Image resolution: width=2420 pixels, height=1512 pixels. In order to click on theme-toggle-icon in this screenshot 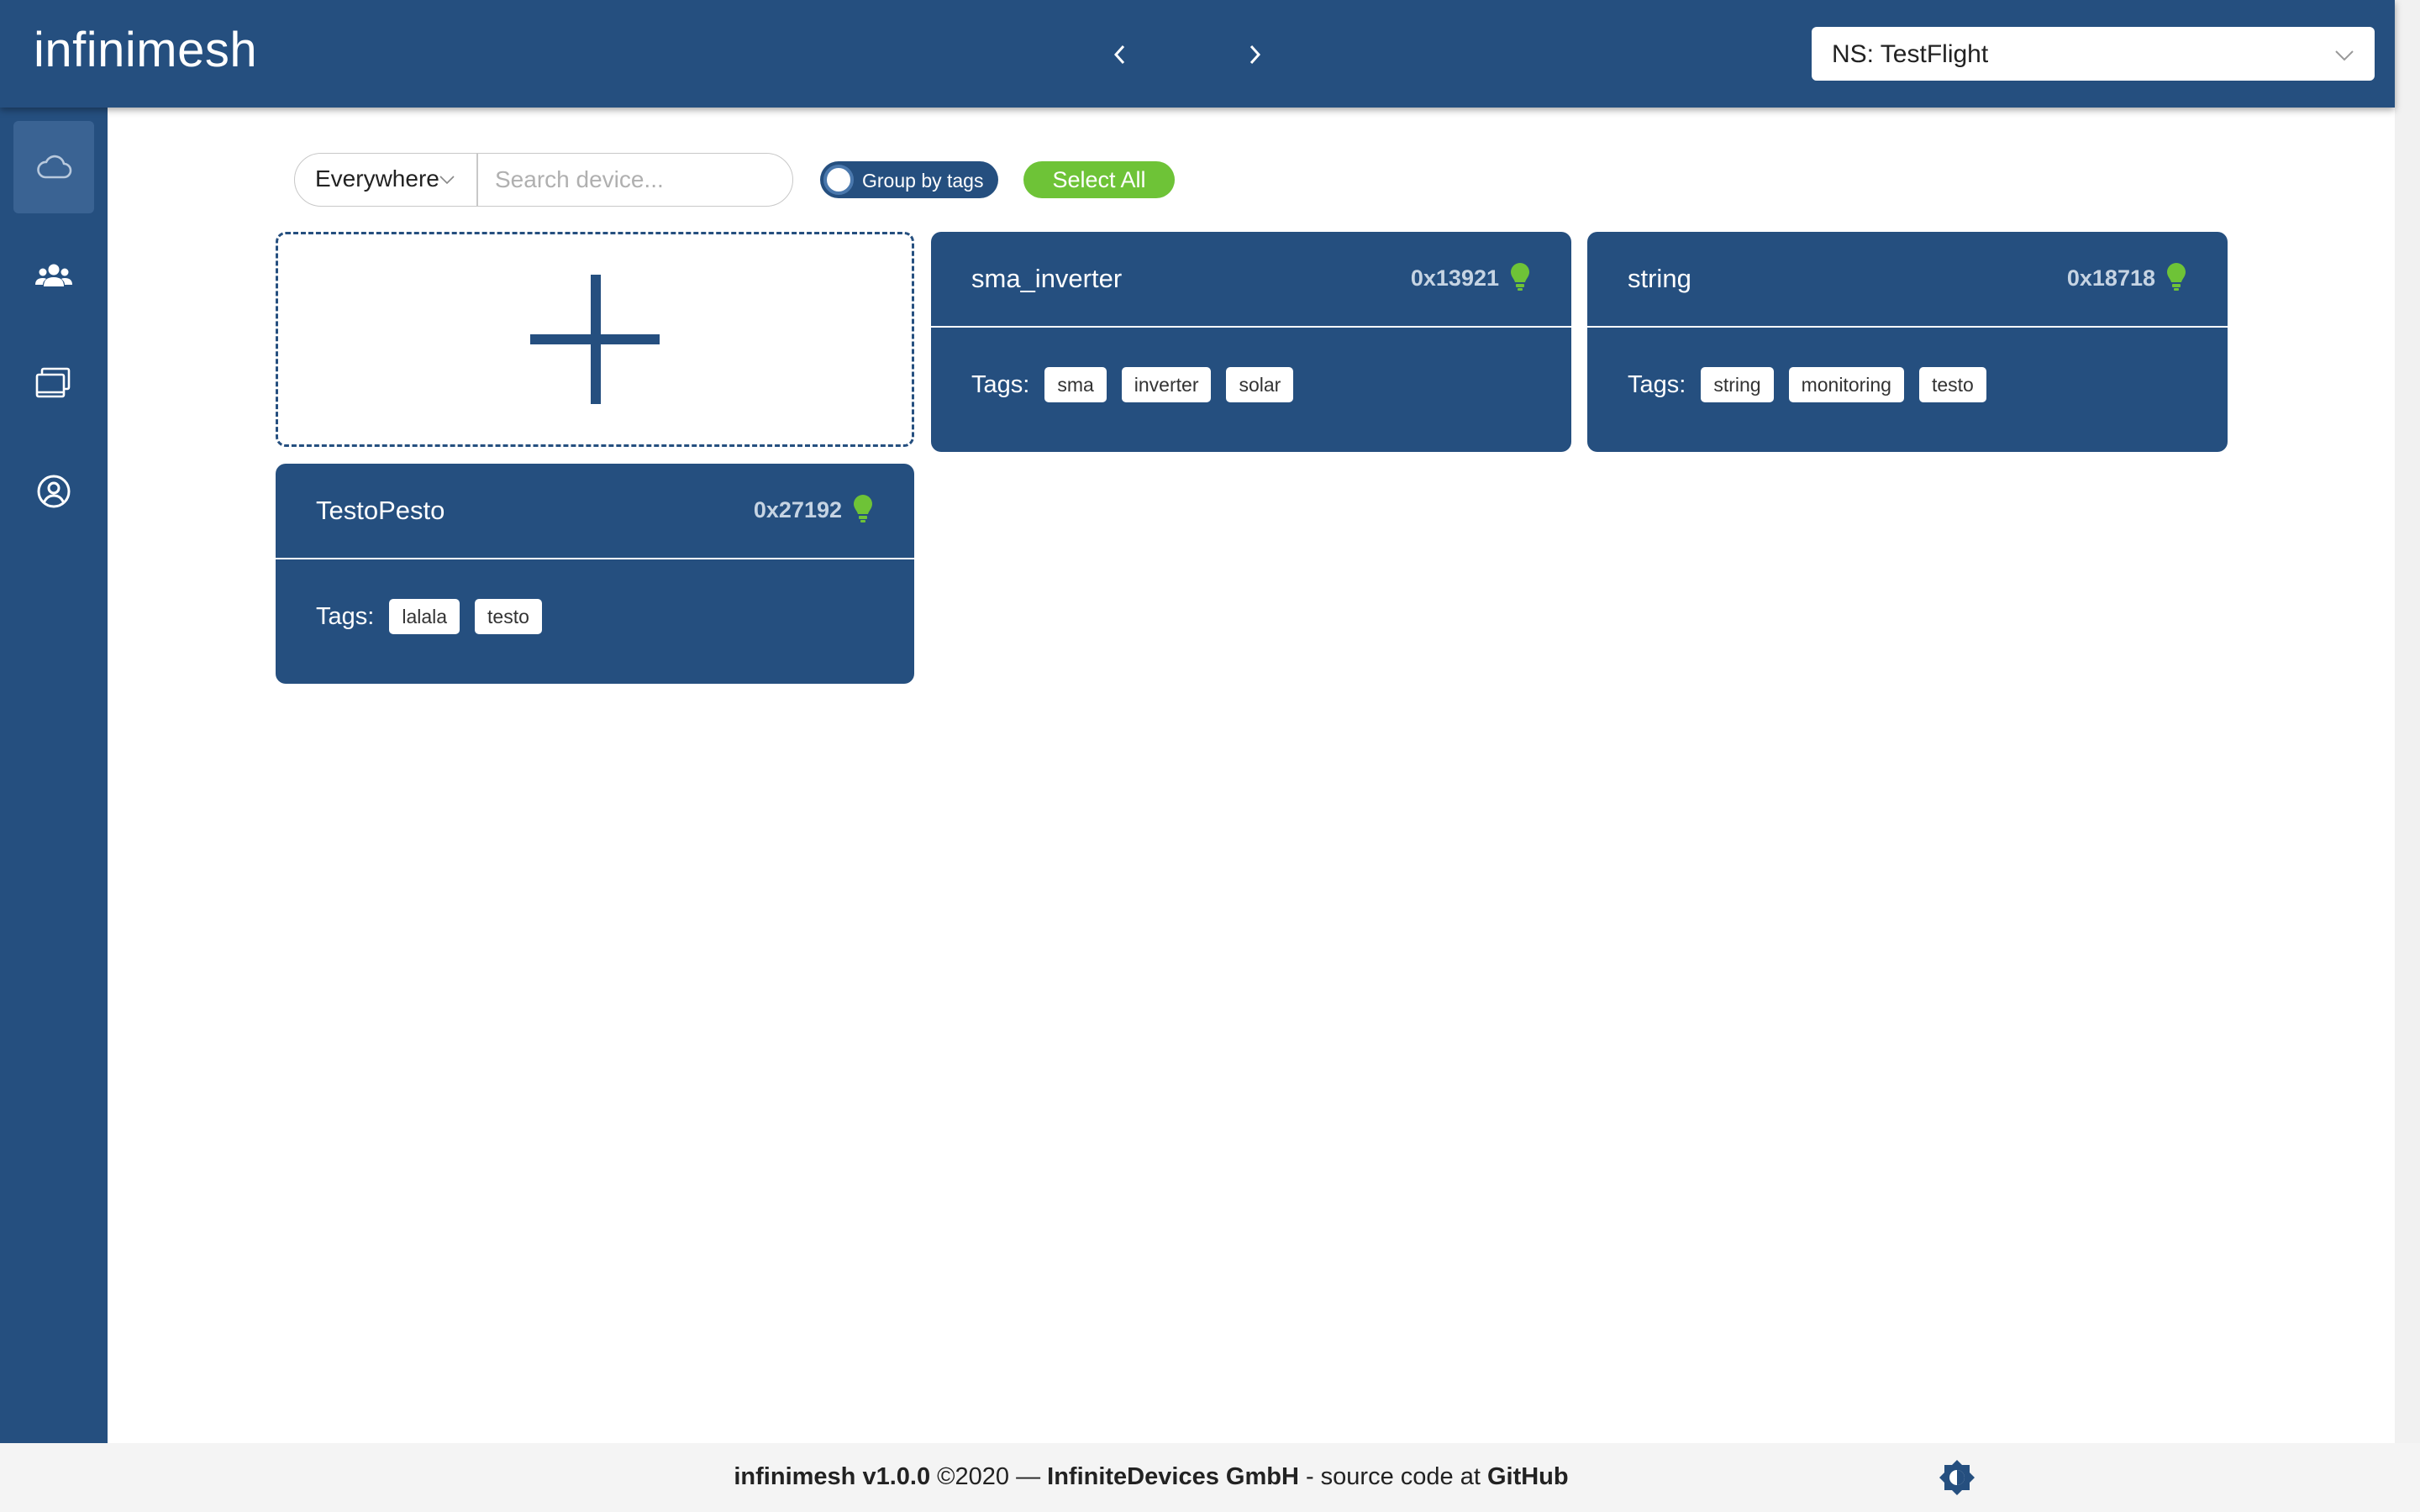, I will do `click(1957, 1477)`.